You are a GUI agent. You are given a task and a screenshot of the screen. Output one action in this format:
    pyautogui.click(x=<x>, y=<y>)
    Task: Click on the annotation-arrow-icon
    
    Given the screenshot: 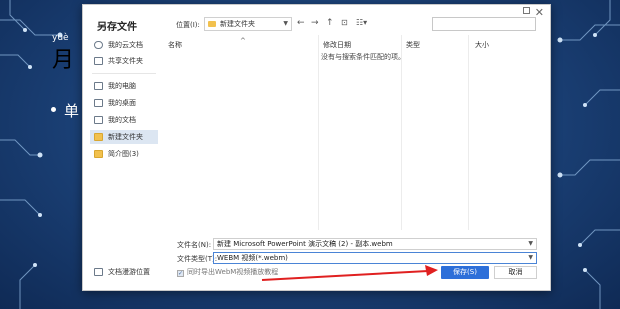 What is the action you would take?
    pyautogui.click(x=349, y=273)
    